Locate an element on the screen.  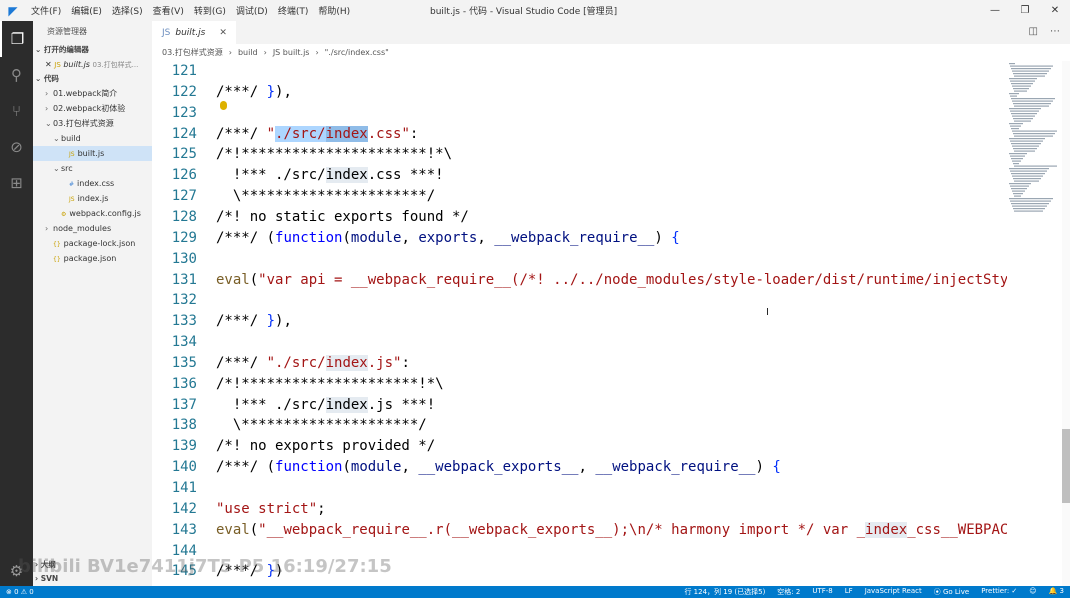
tree-item: ⌄build is located at coordinates (92, 138).